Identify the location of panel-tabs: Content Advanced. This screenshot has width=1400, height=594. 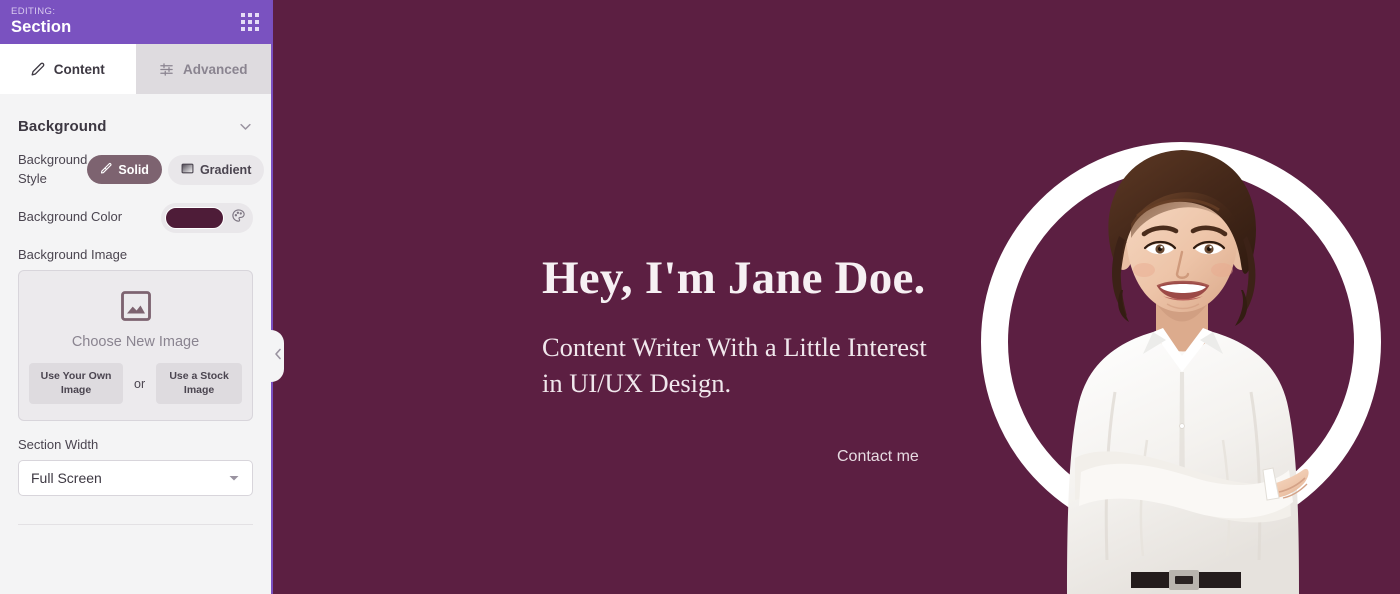
(135, 69).